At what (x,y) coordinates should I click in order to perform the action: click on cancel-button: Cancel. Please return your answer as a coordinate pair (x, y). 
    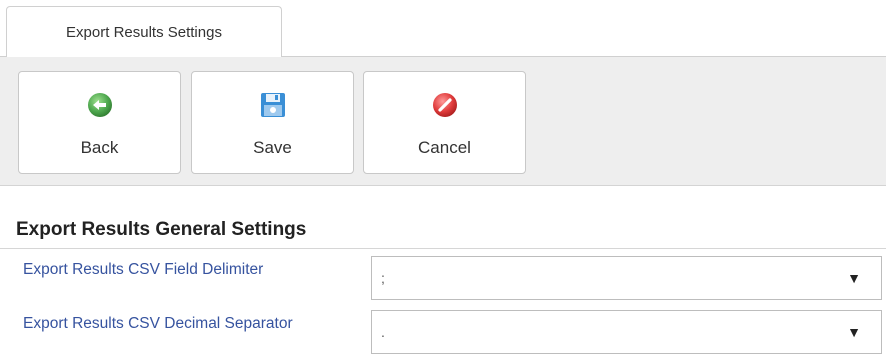
    Looking at the image, I should click on (444, 122).